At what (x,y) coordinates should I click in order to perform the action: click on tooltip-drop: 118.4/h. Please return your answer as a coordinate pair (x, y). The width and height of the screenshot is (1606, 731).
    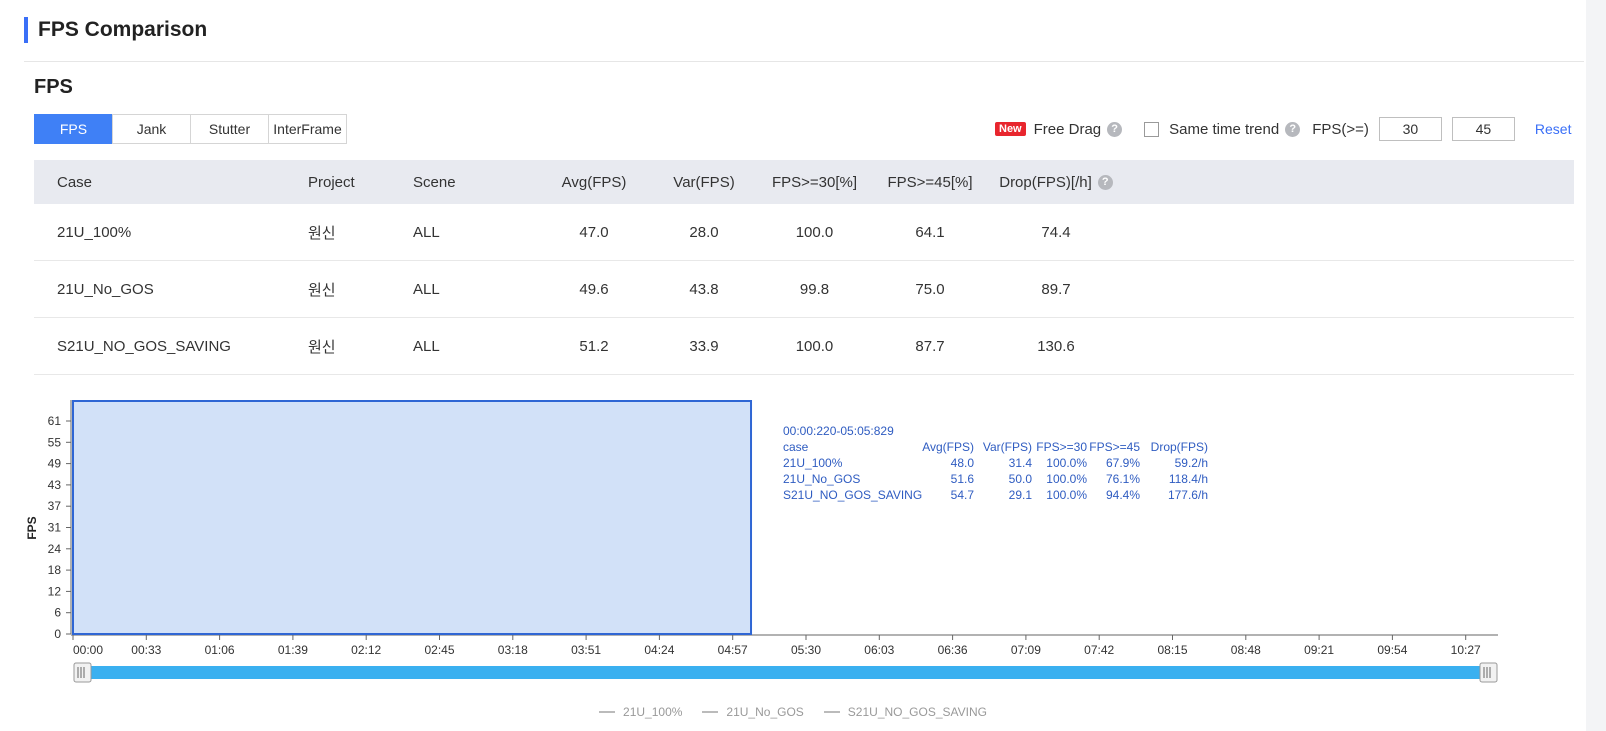
    Looking at the image, I should click on (1188, 479).